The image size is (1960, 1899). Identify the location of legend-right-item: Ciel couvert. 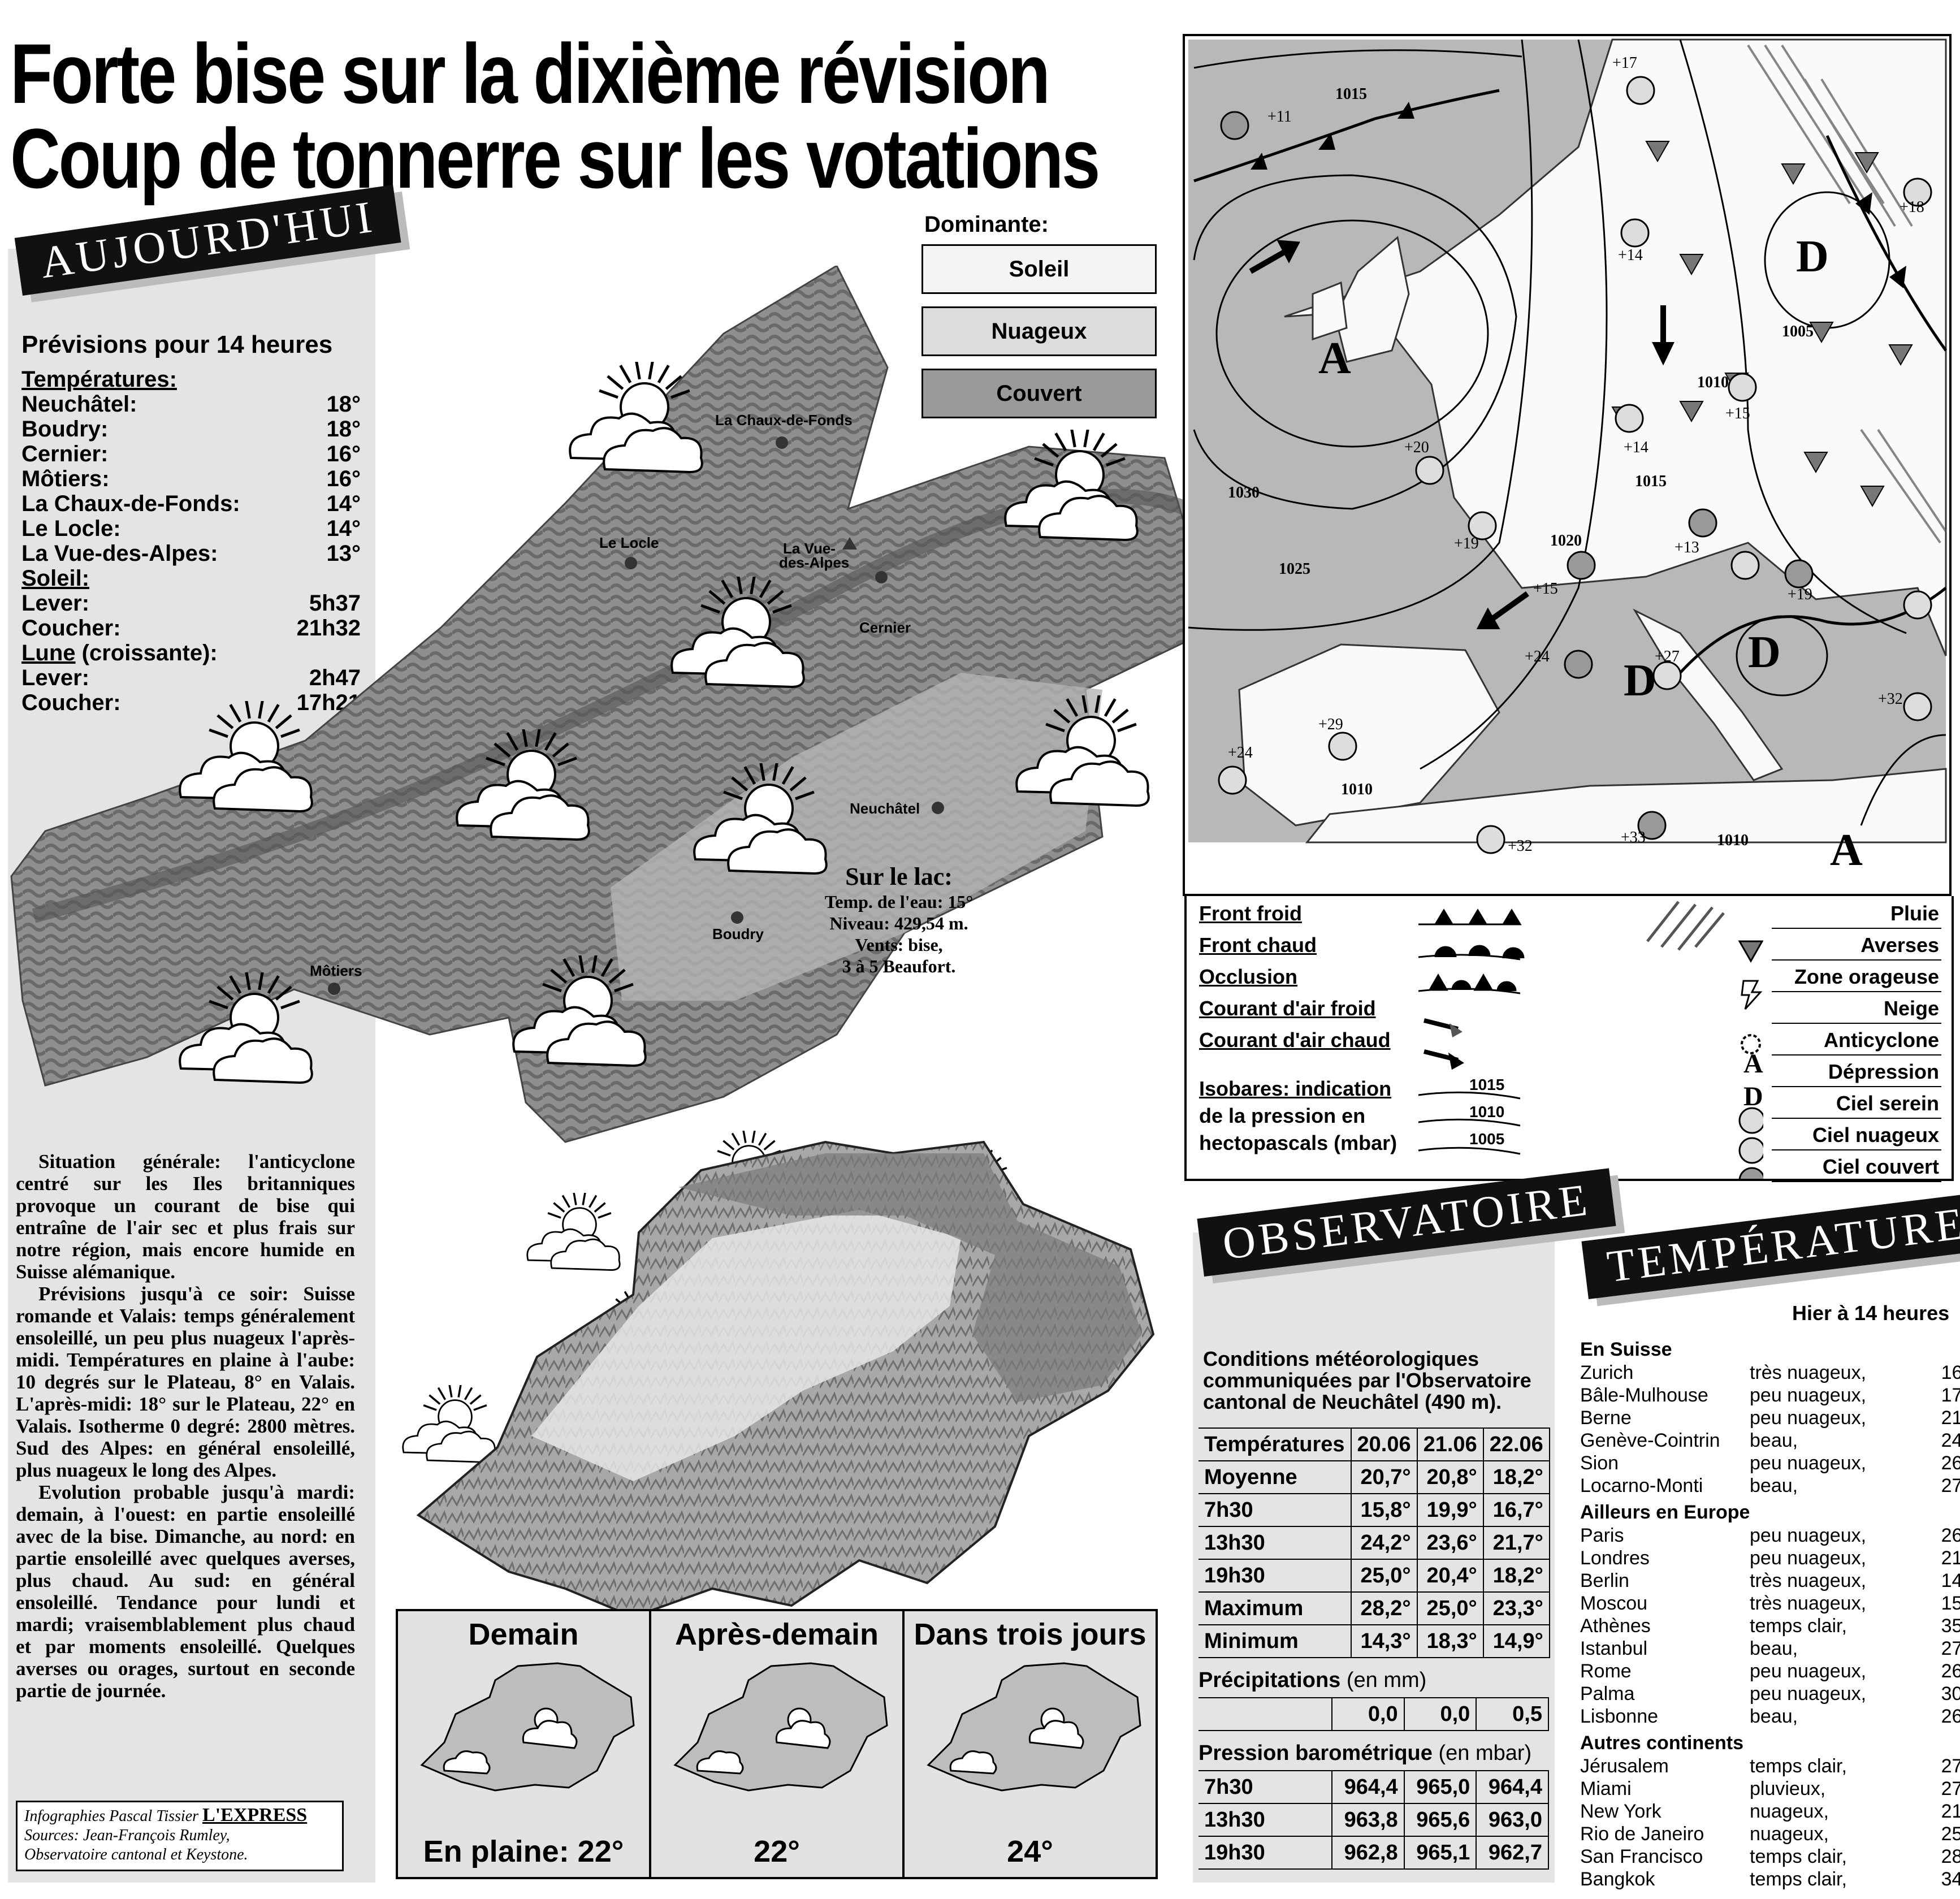
(1880, 1166).